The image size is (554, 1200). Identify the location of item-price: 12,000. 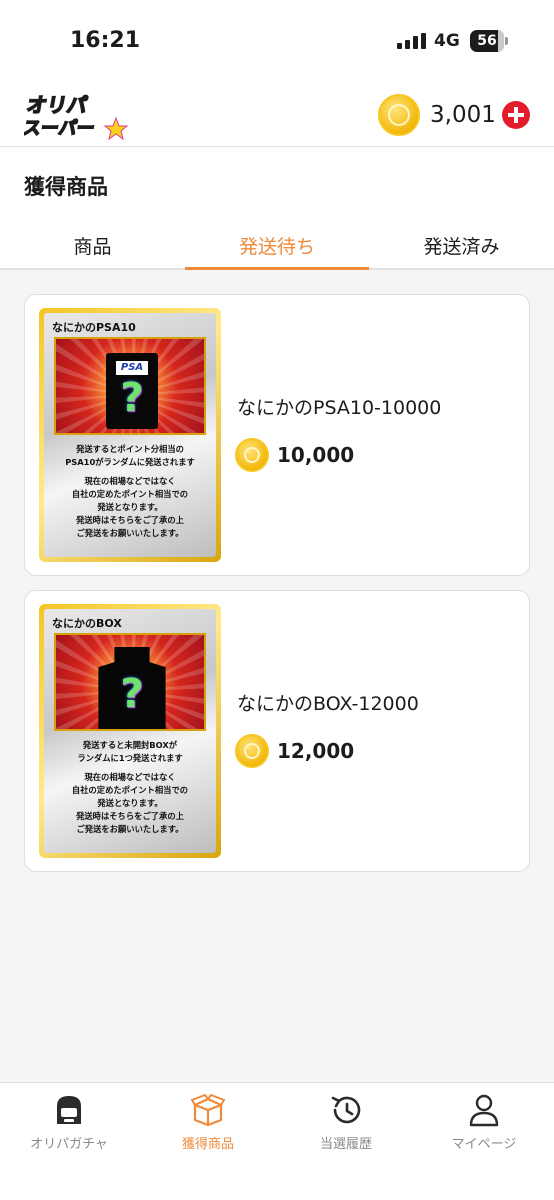
(294, 751).